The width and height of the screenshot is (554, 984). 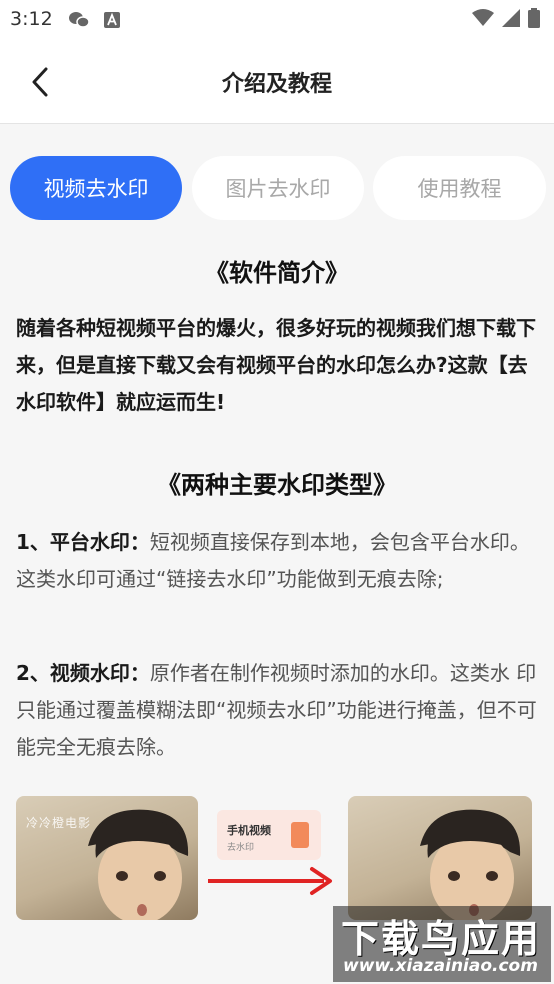 I want to click on app-card: 手机视频 去水印, so click(x=269, y=835).